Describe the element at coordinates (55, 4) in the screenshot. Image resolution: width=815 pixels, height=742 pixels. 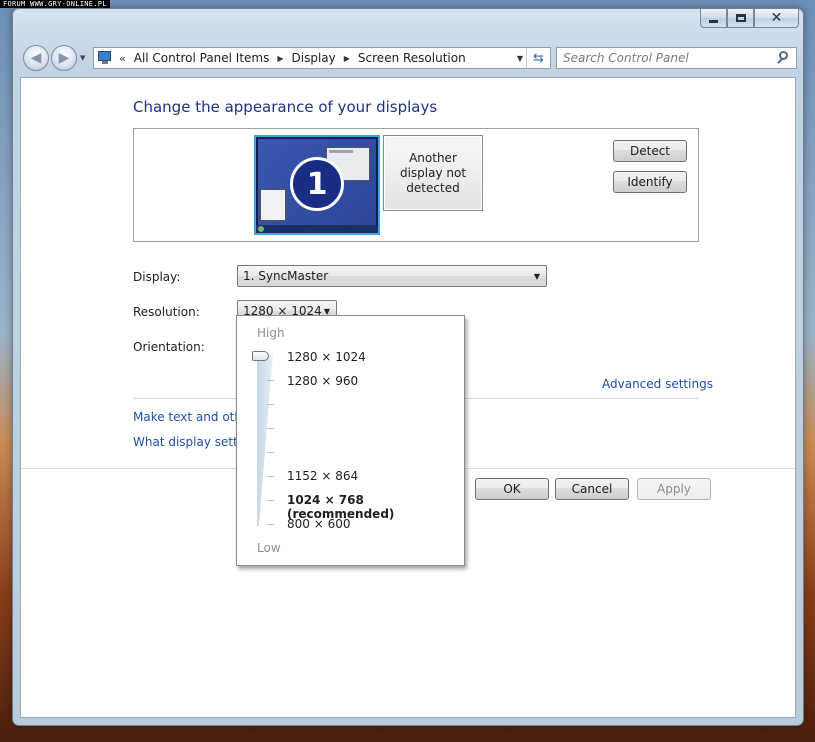
I see `watermark: FORUM WWW.GRY-ONLINE.PL` at that location.